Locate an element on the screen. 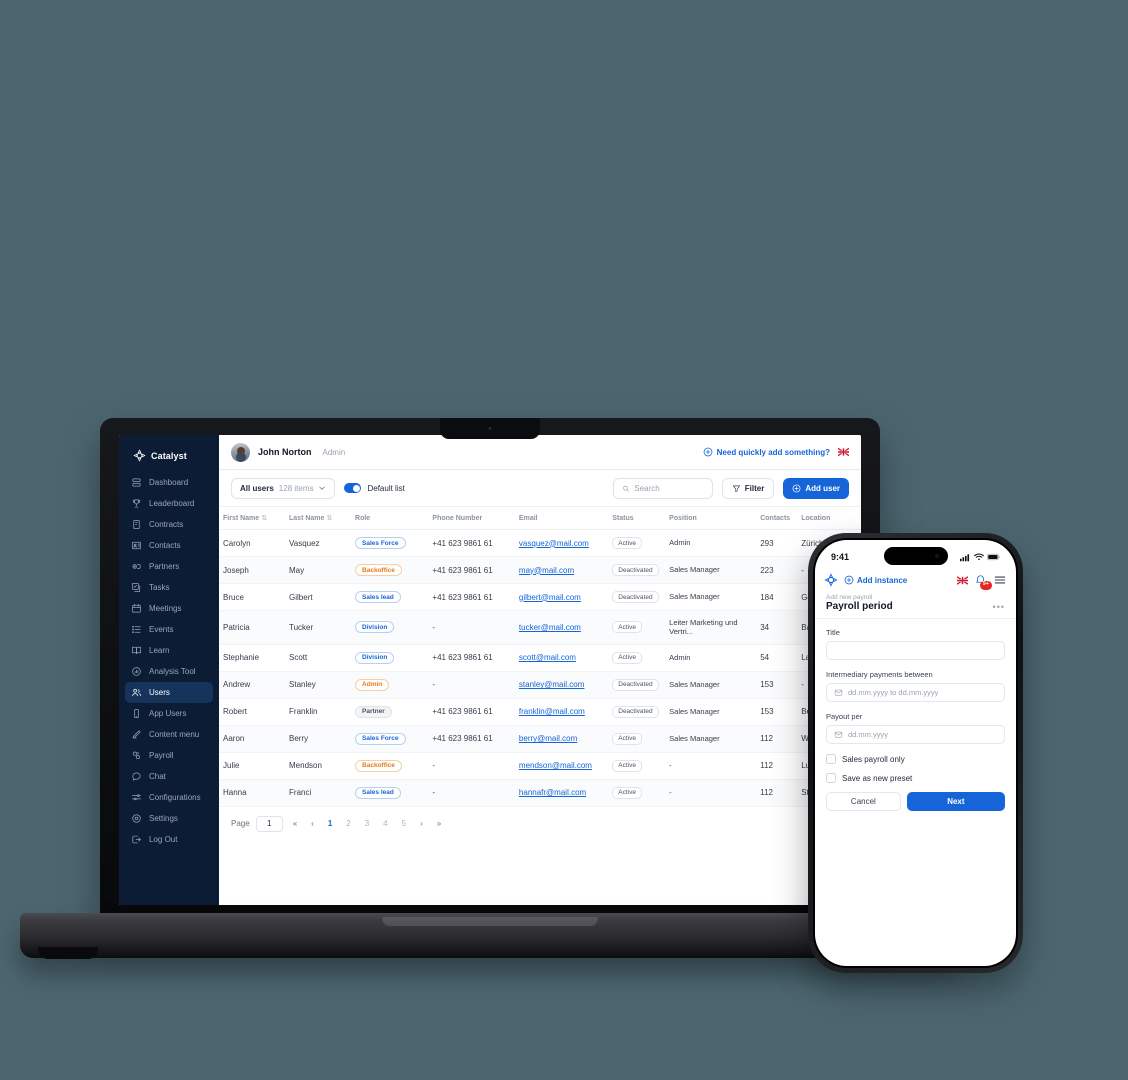  cell-first-name: Joseph is located at coordinates (252, 570).